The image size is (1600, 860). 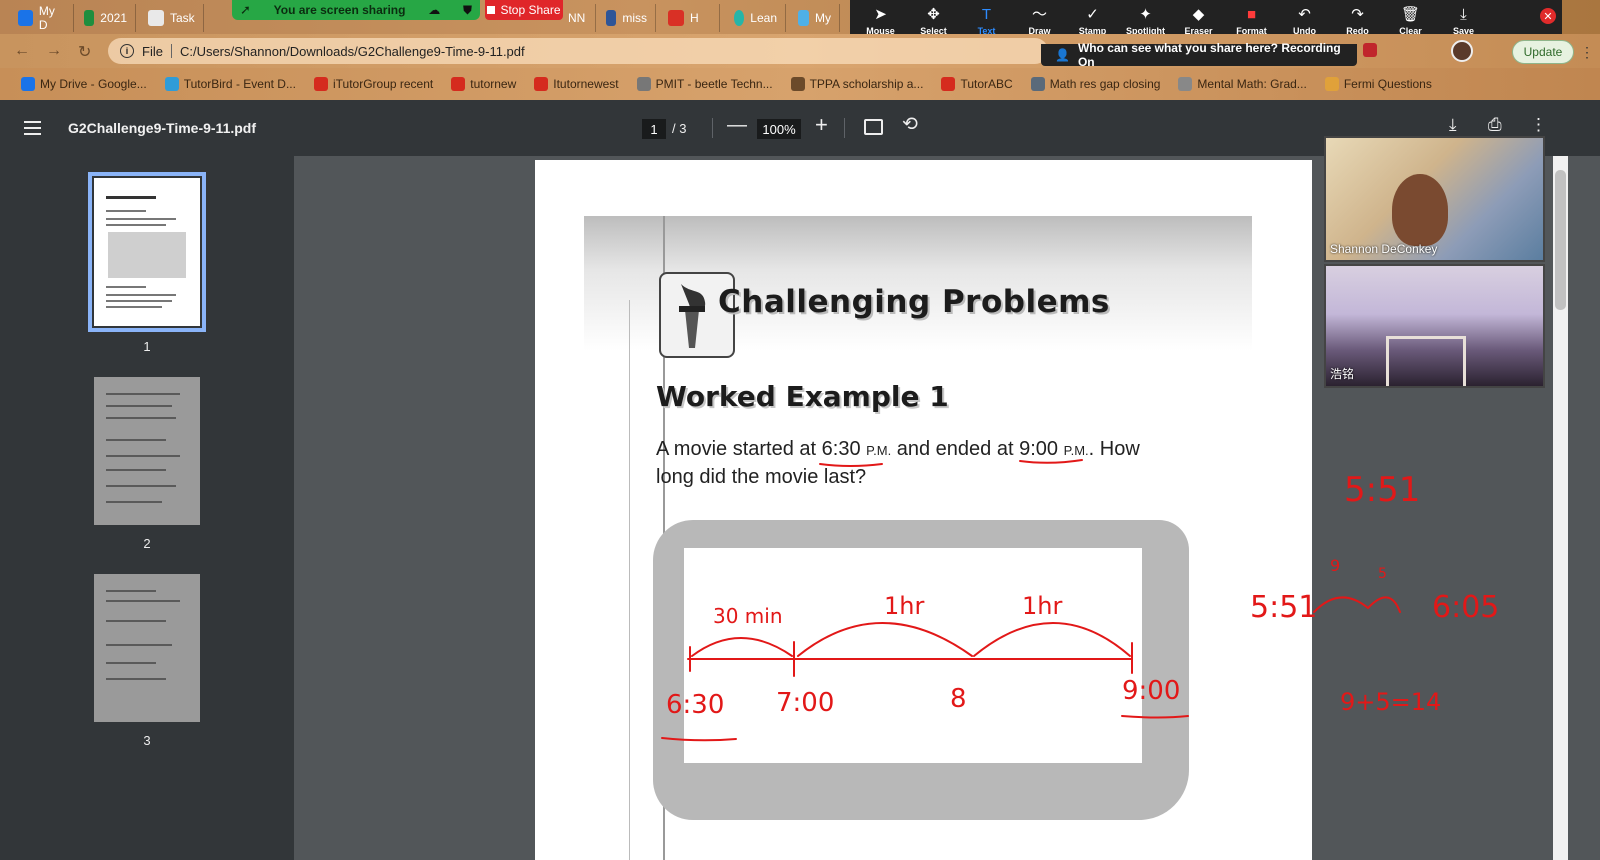 What do you see at coordinates (880, 14) in the screenshot?
I see `cursor-icon: ➤` at bounding box center [880, 14].